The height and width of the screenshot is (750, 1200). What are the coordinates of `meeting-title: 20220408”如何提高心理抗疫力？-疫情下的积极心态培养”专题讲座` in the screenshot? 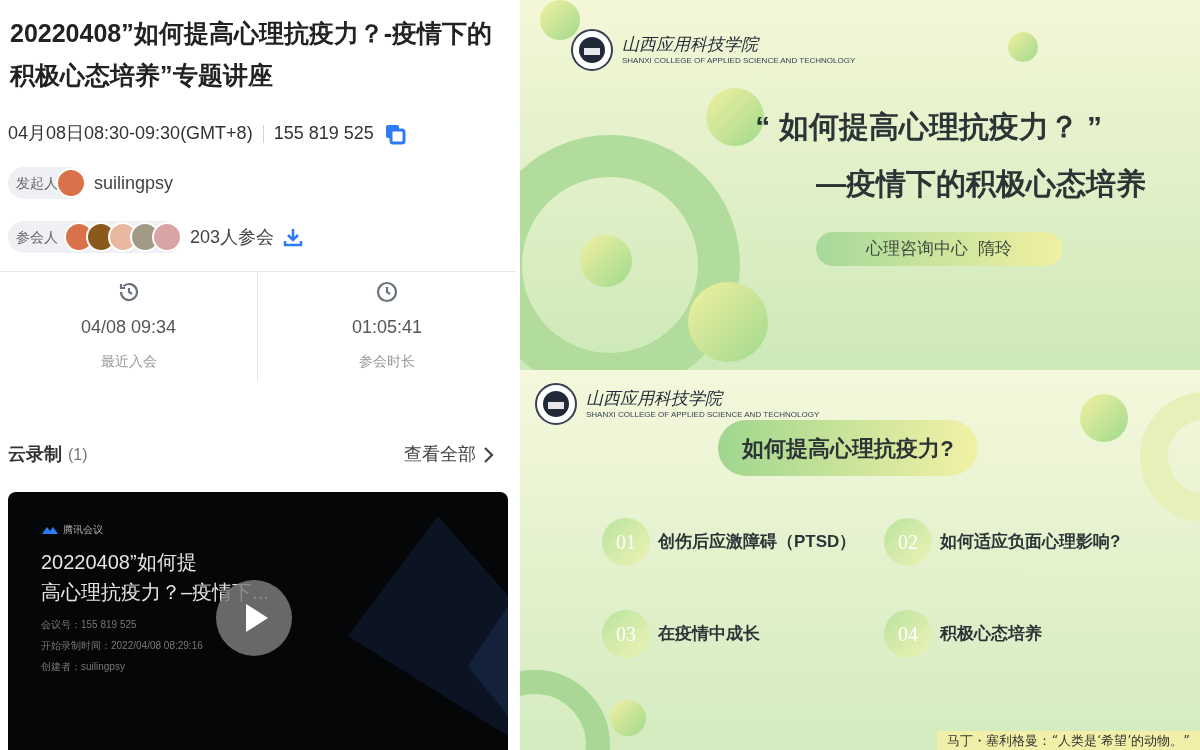 It's located at (252, 54).